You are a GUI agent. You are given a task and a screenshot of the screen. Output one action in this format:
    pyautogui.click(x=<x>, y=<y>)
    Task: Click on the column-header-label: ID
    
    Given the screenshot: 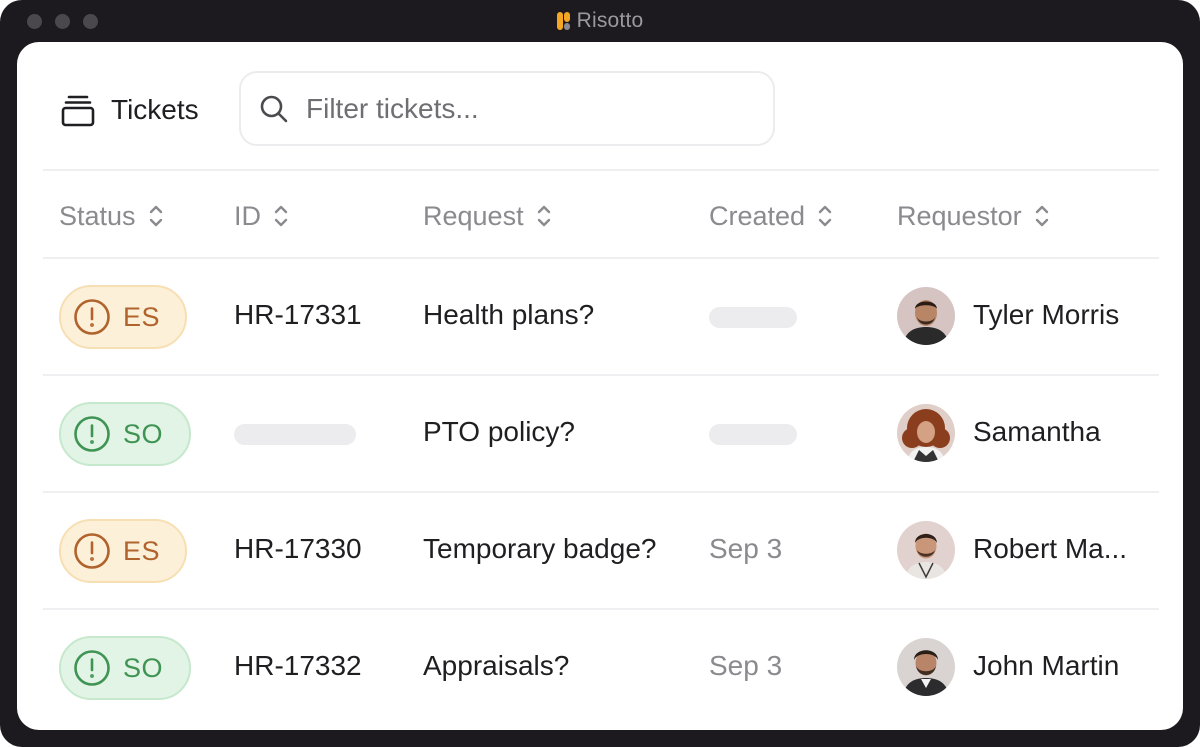 What is the action you would take?
    pyautogui.click(x=247, y=215)
    